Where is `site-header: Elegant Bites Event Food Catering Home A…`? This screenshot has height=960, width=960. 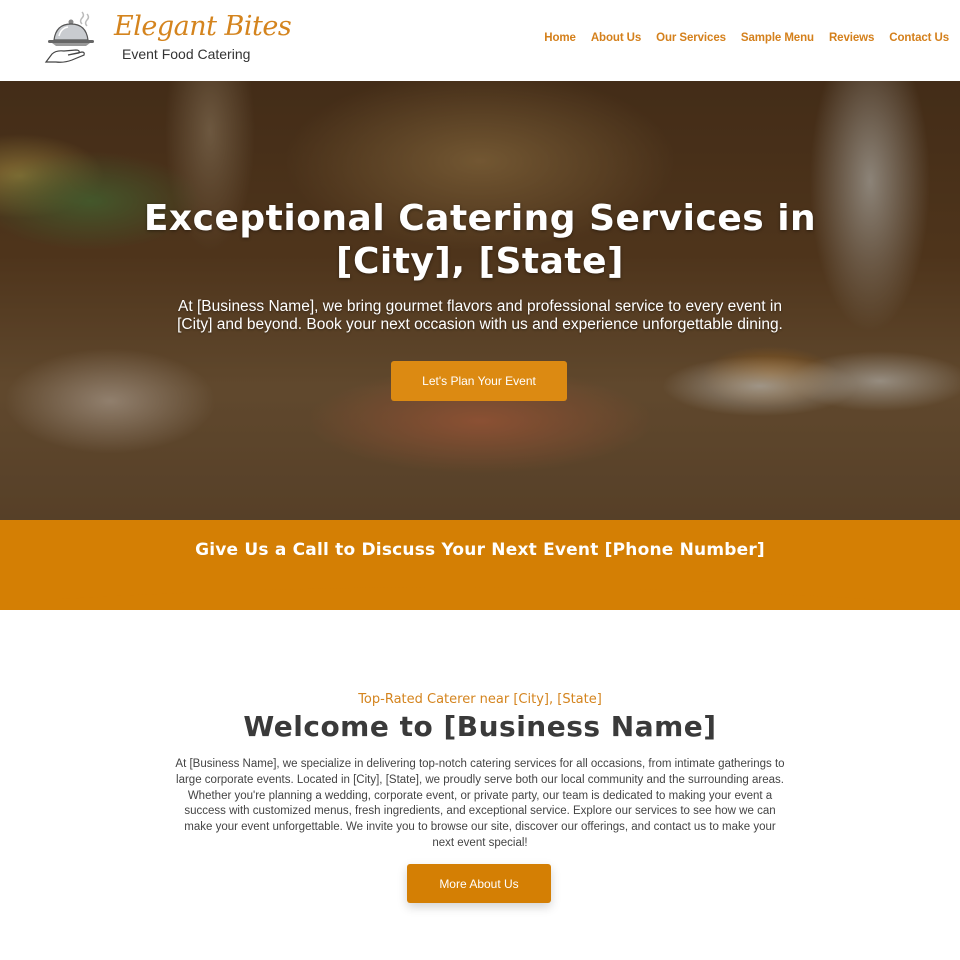
site-header: Elegant Bites Event Food Catering Home A… is located at coordinates (480, 40).